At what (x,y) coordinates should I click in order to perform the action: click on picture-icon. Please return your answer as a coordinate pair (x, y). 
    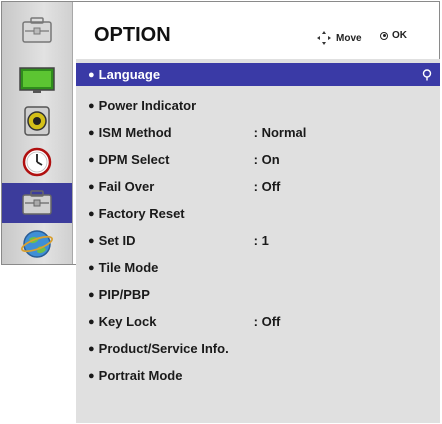
    Looking at the image, I should click on (37, 80).